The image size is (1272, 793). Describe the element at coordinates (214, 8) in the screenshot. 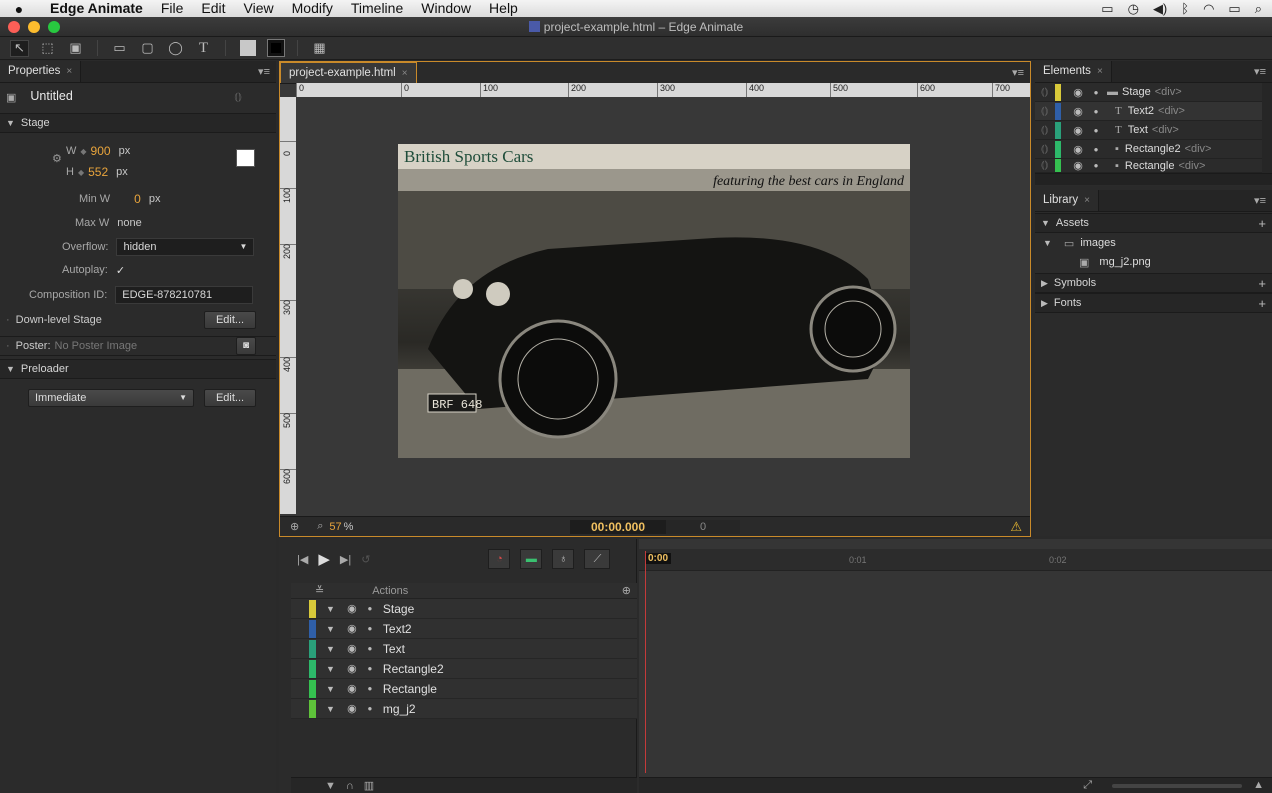

I see `menu-edit: Edit` at that location.